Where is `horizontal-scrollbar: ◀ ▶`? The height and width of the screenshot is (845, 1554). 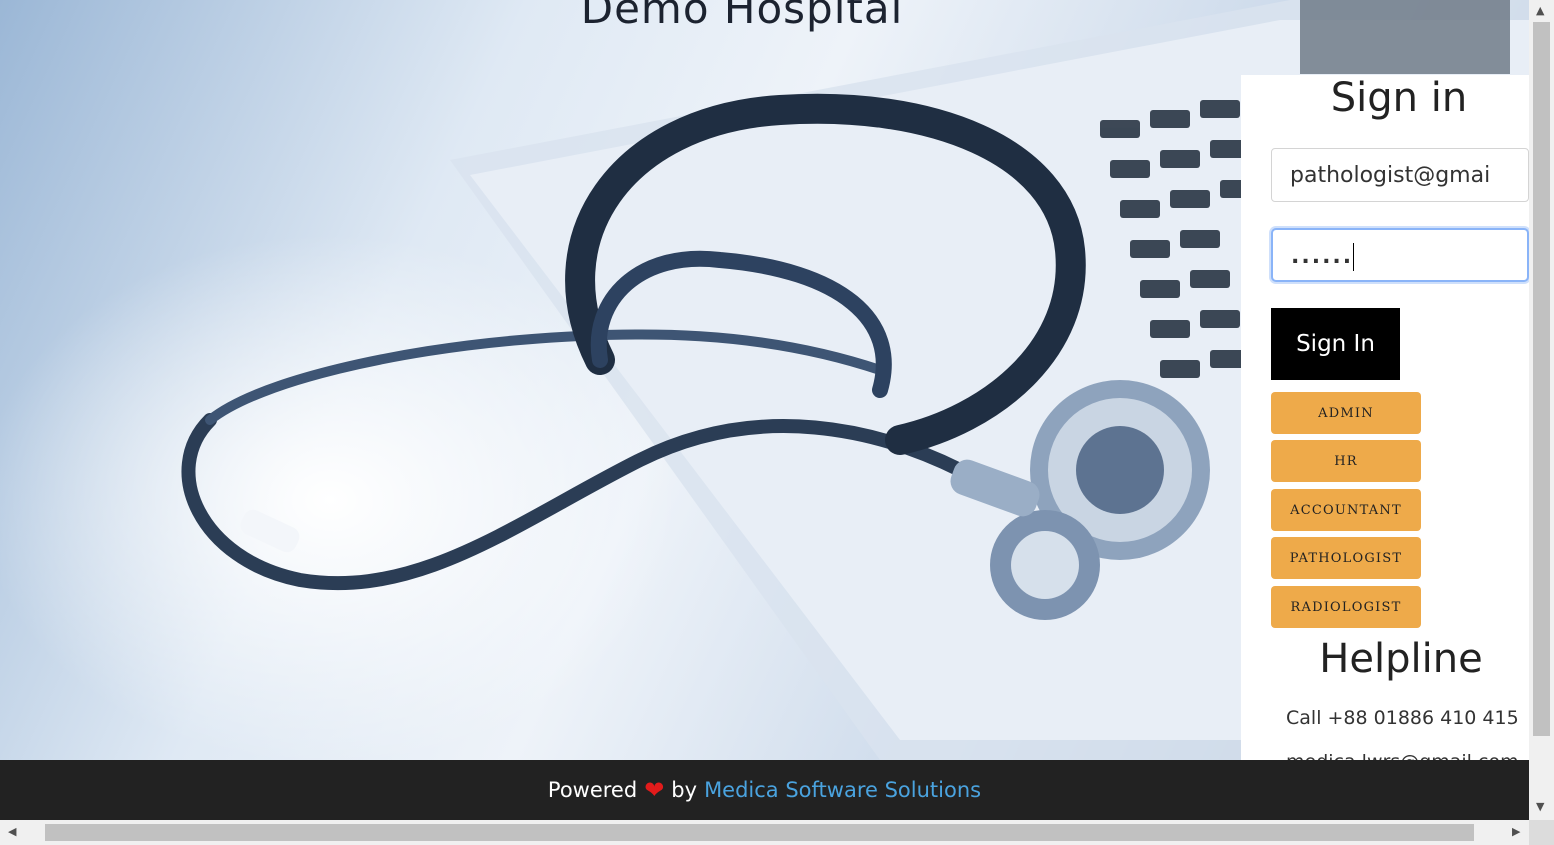
horizontal-scrollbar: ◀ ▶ is located at coordinates (764, 832).